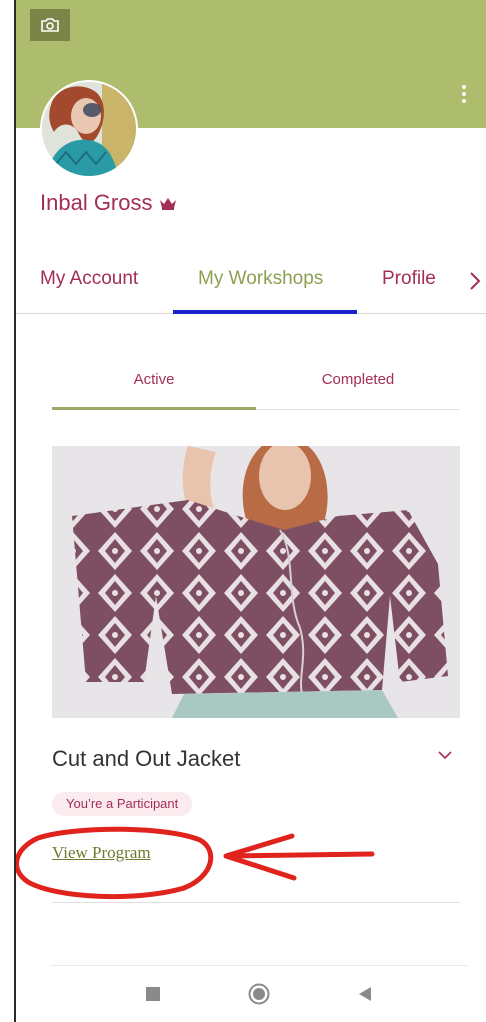  What do you see at coordinates (445, 755) in the screenshot?
I see `chevron-down-icon` at bounding box center [445, 755].